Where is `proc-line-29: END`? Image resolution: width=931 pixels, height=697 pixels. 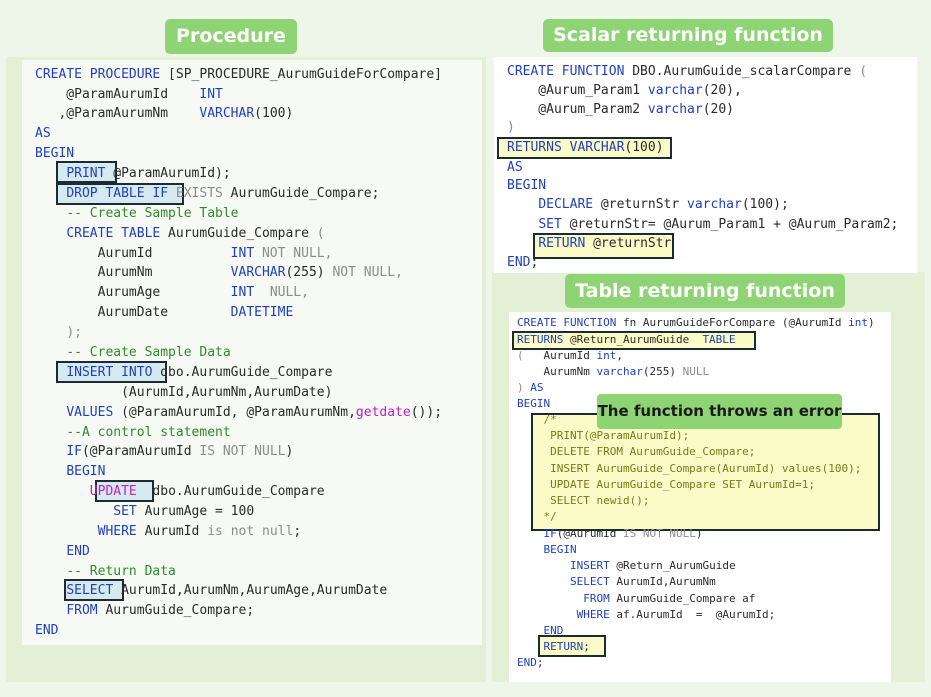
proc-line-29: END is located at coordinates (47, 630).